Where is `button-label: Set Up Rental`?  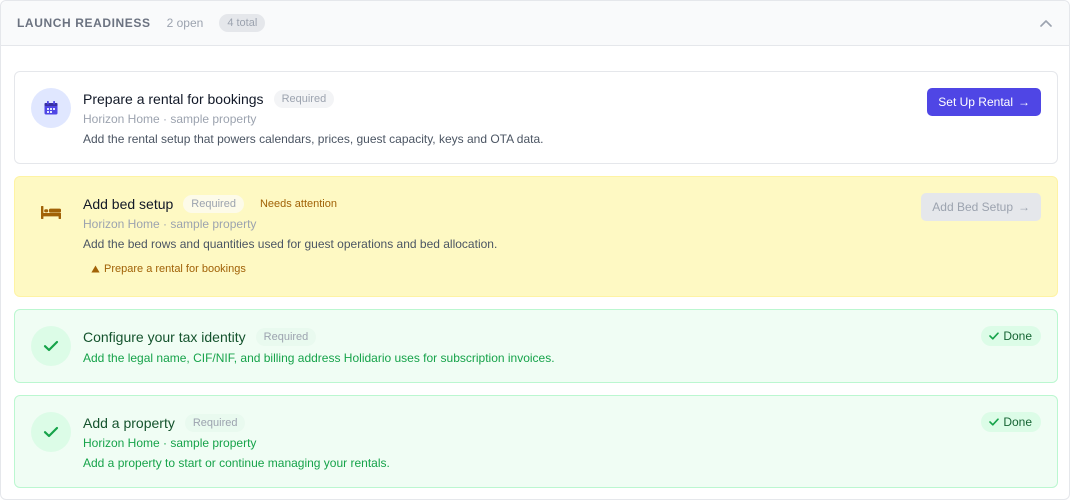
button-label: Set Up Rental is located at coordinates (975, 102).